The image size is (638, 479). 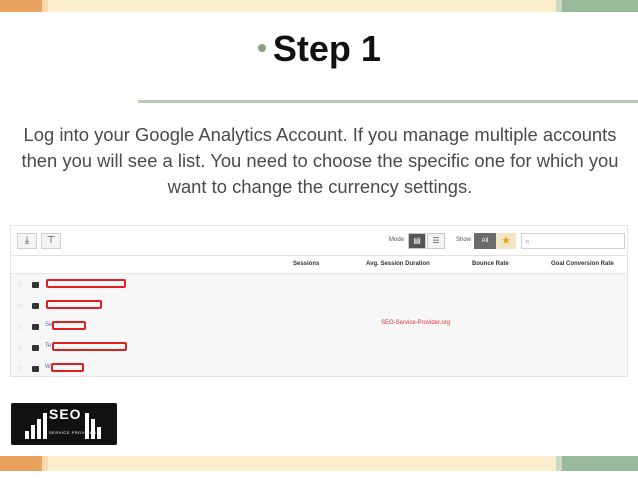 What do you see at coordinates (73, 432) in the screenshot?
I see `logo-subtitle: SERVICE PROVIDER` at bounding box center [73, 432].